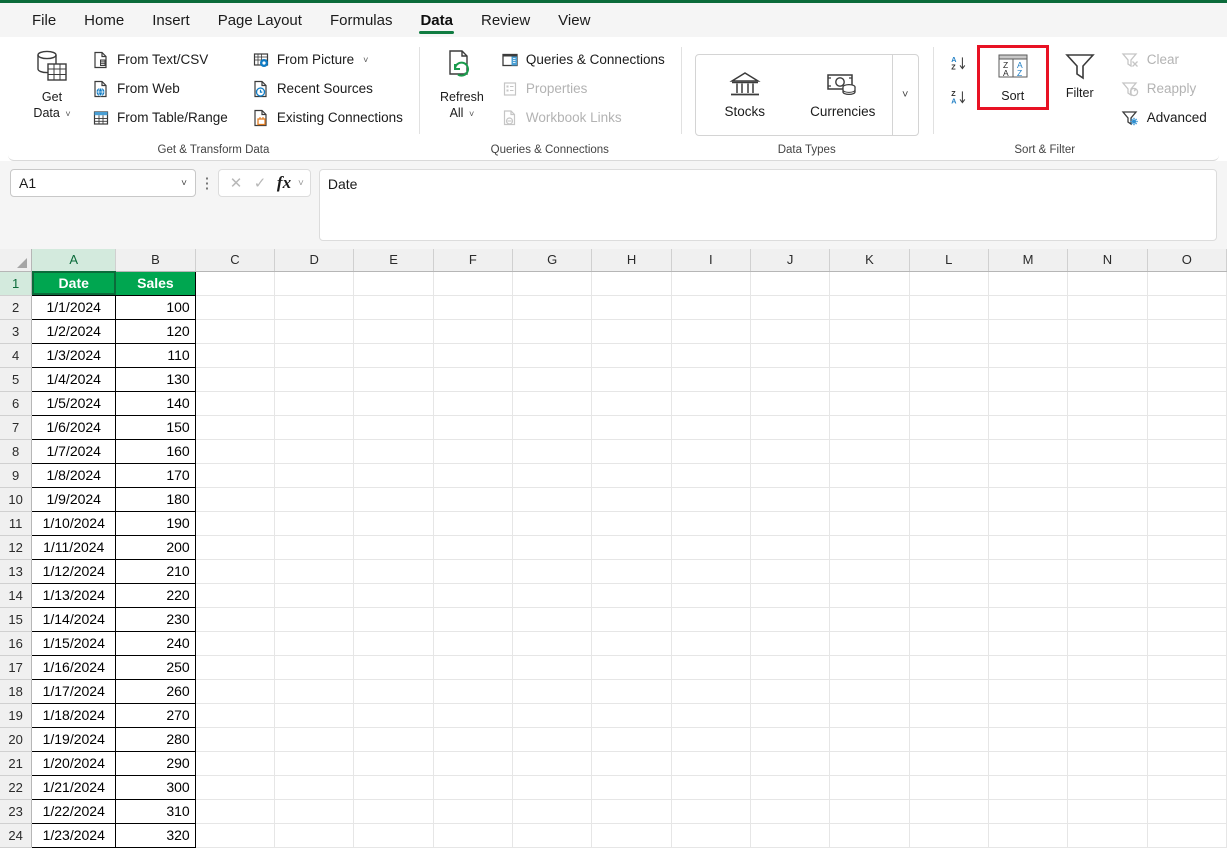 The width and height of the screenshot is (1227, 854). What do you see at coordinates (745, 95) in the screenshot?
I see `stocks-data-type-button: Stocks` at bounding box center [745, 95].